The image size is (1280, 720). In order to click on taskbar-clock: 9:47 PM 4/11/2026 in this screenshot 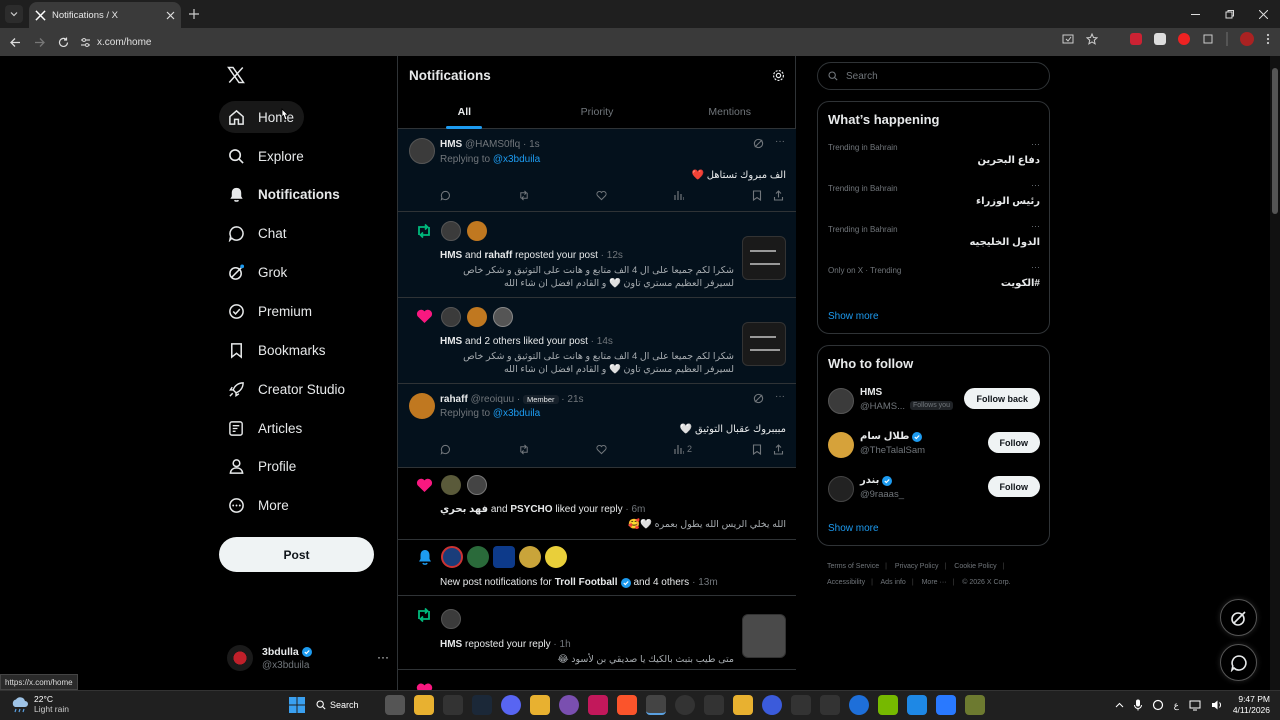, I will do `click(1251, 705)`.